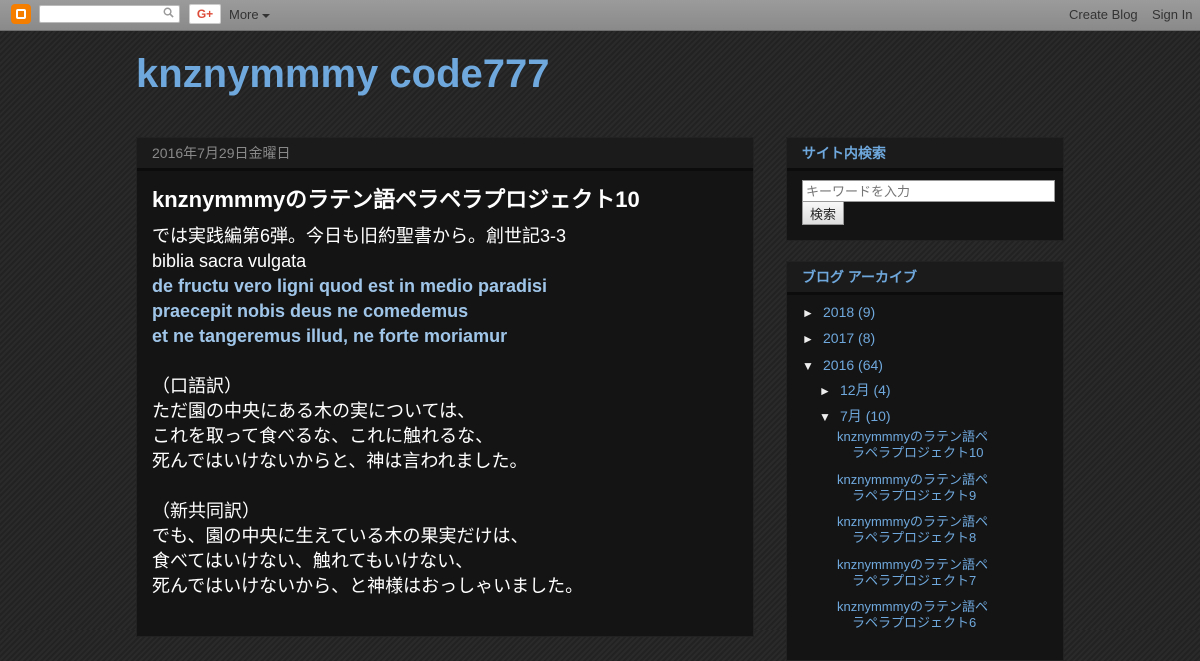 This screenshot has width=1200, height=661. I want to click on archive-post-link: knznymmmyのラテン語ペ ラペラプロジェクト8, so click(924, 530).